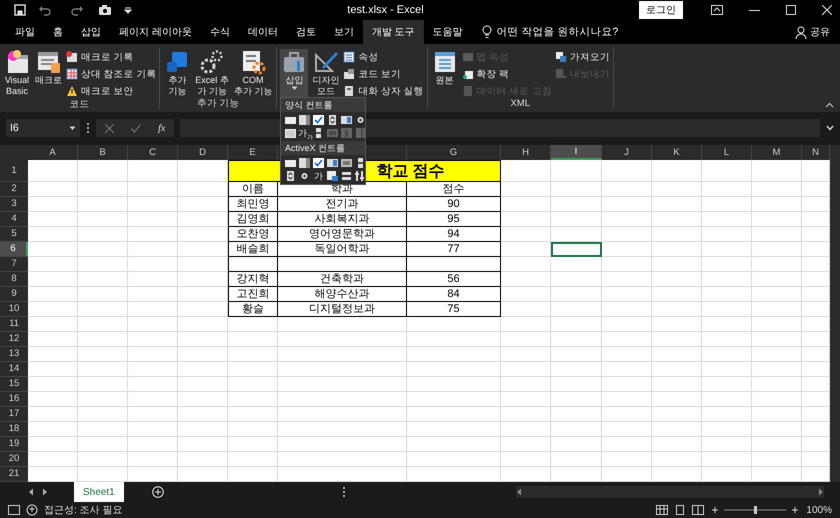  I want to click on zoom-slider-icon, so click(755, 510).